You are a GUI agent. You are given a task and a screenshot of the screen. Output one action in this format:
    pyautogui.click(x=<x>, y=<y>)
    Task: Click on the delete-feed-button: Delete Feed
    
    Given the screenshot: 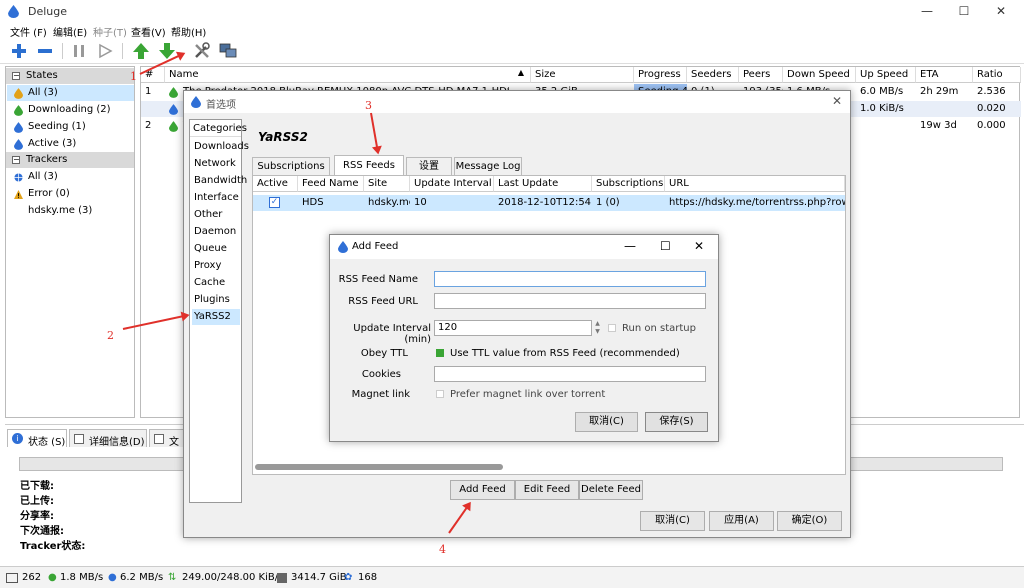 What is the action you would take?
    pyautogui.click(x=611, y=490)
    